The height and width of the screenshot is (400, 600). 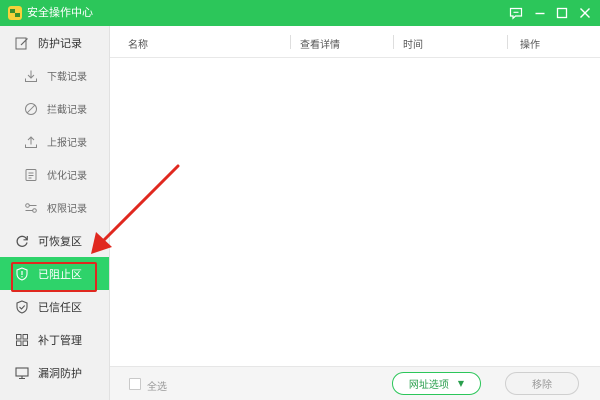 I want to click on sidebar-item-block-records: 拦截记录, so click(x=54, y=108).